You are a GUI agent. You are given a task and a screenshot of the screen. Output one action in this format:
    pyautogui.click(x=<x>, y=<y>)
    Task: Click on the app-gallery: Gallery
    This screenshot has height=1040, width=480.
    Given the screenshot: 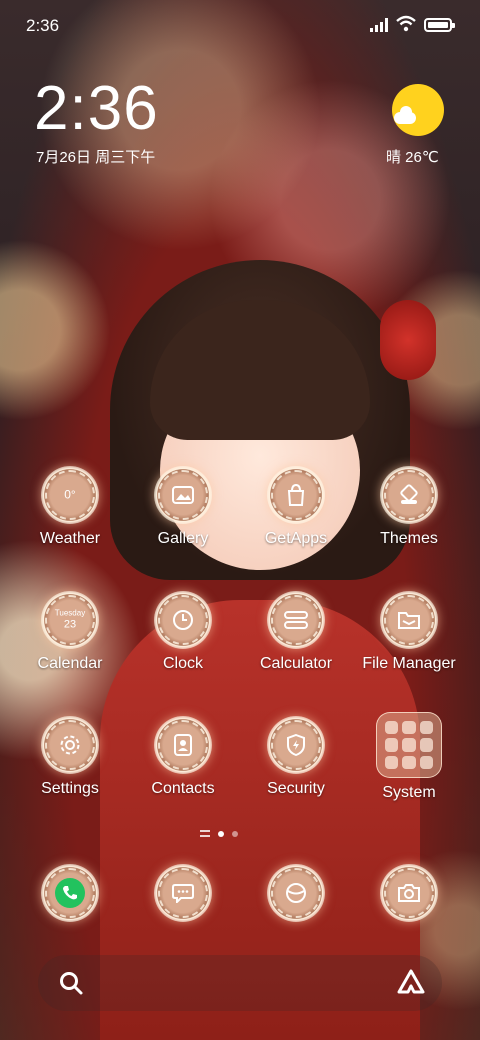 What is the action you would take?
    pyautogui.click(x=183, y=507)
    